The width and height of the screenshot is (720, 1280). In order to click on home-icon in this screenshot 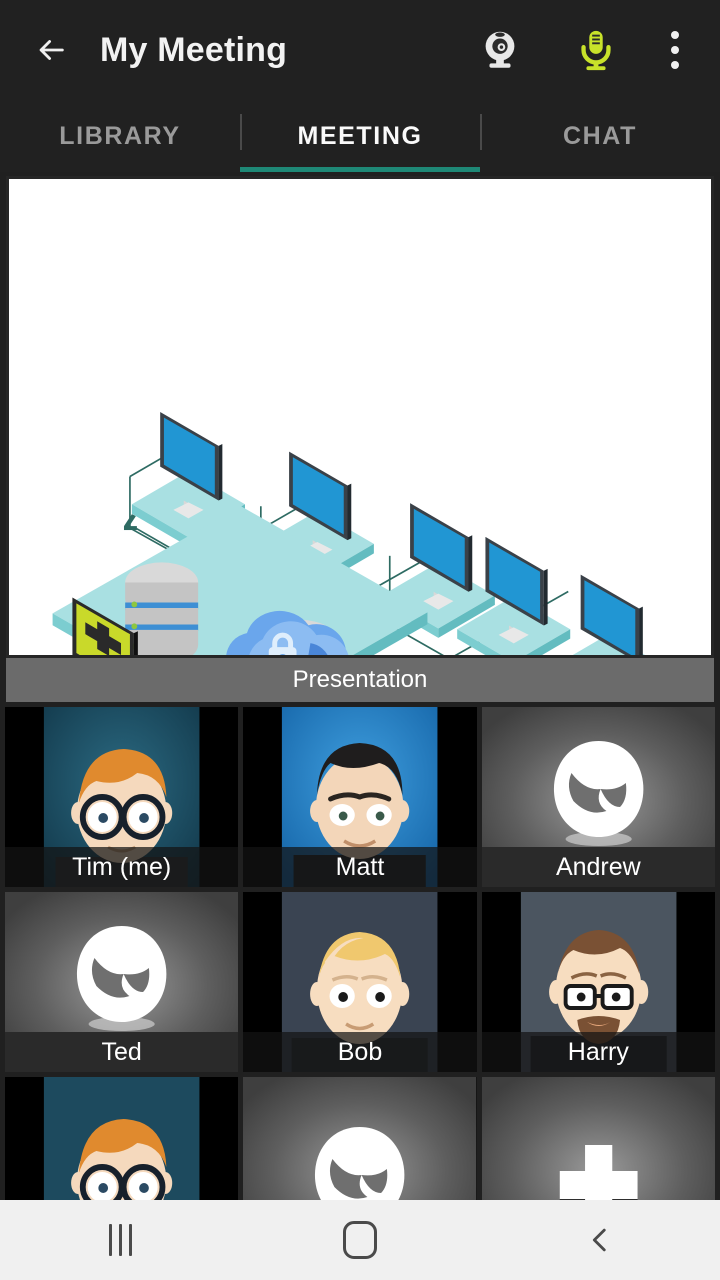, I will do `click(360, 1240)`.